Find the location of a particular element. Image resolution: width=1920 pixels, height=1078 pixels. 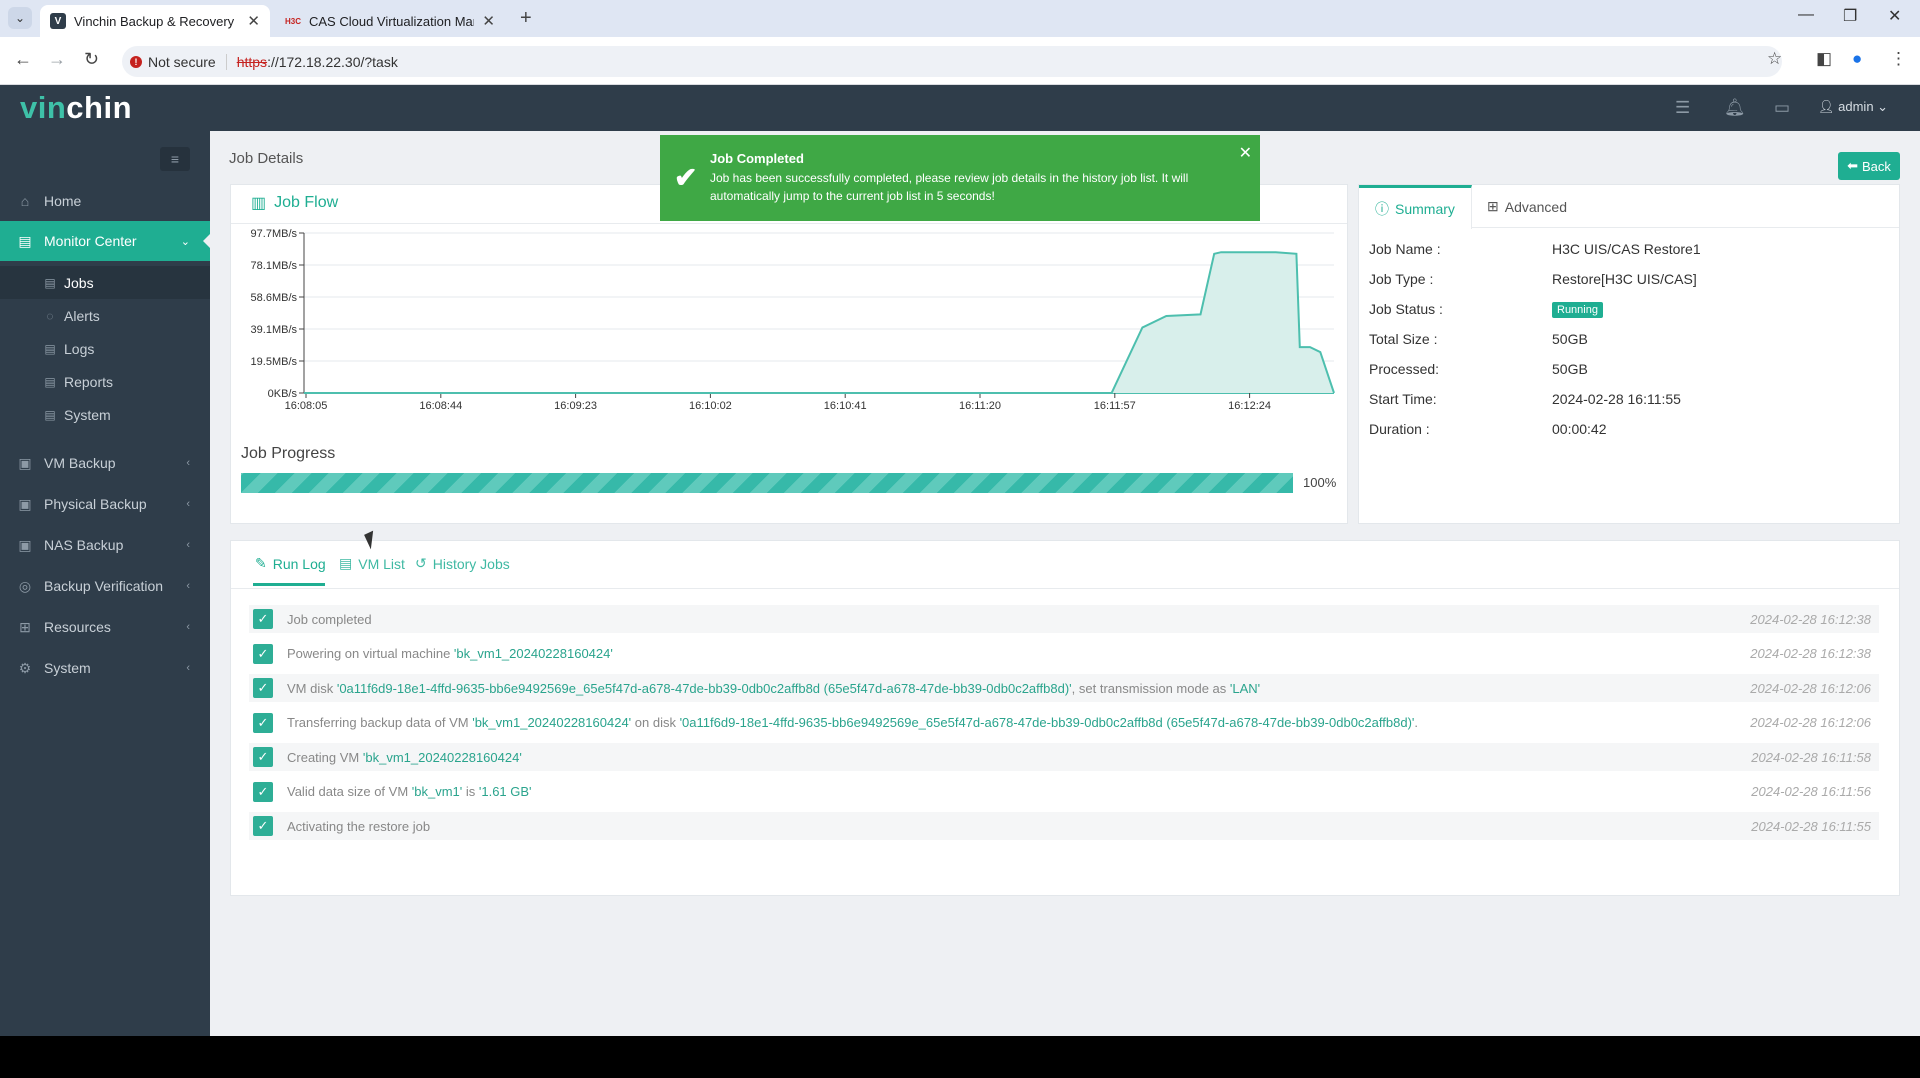

job-progress-text: 100% is located at coordinates (1320, 482).